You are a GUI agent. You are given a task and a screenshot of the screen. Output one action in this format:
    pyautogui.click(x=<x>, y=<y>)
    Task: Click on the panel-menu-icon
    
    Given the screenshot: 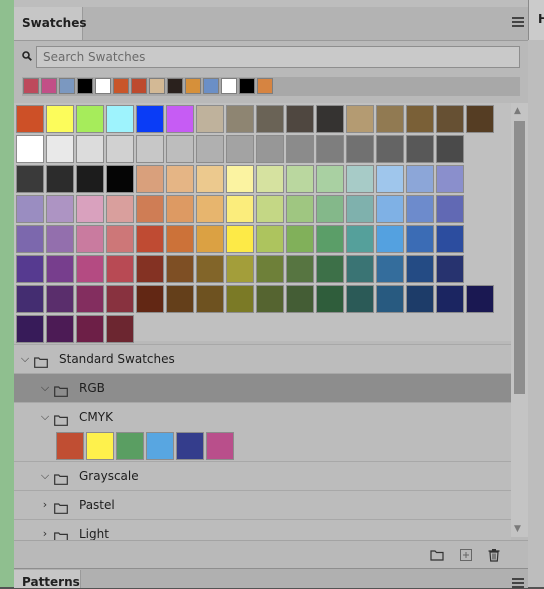 What is the action you would take?
    pyautogui.click(x=518, y=22)
    